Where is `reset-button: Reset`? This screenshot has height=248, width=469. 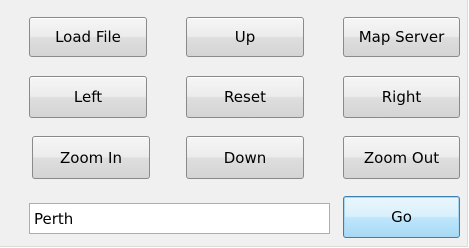
reset-button: Reset is located at coordinates (245, 97).